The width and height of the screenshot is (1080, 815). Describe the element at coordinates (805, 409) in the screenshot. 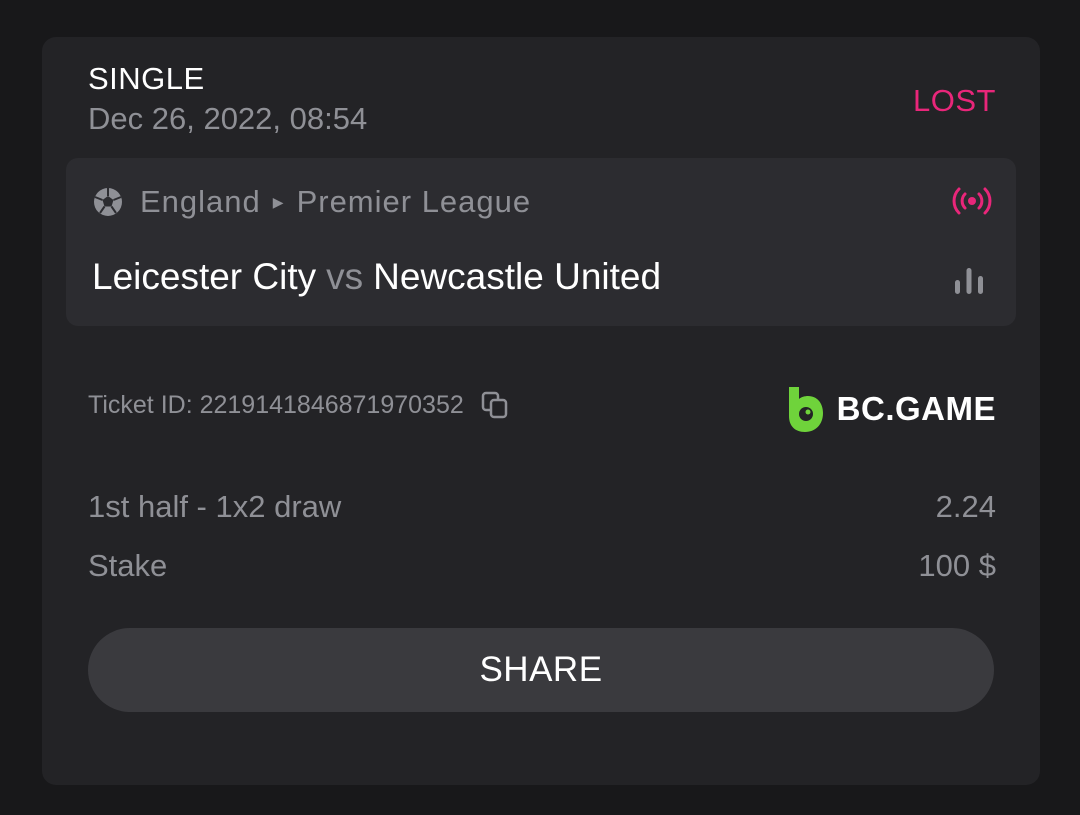

I see `bc-game-logo-icon` at that location.